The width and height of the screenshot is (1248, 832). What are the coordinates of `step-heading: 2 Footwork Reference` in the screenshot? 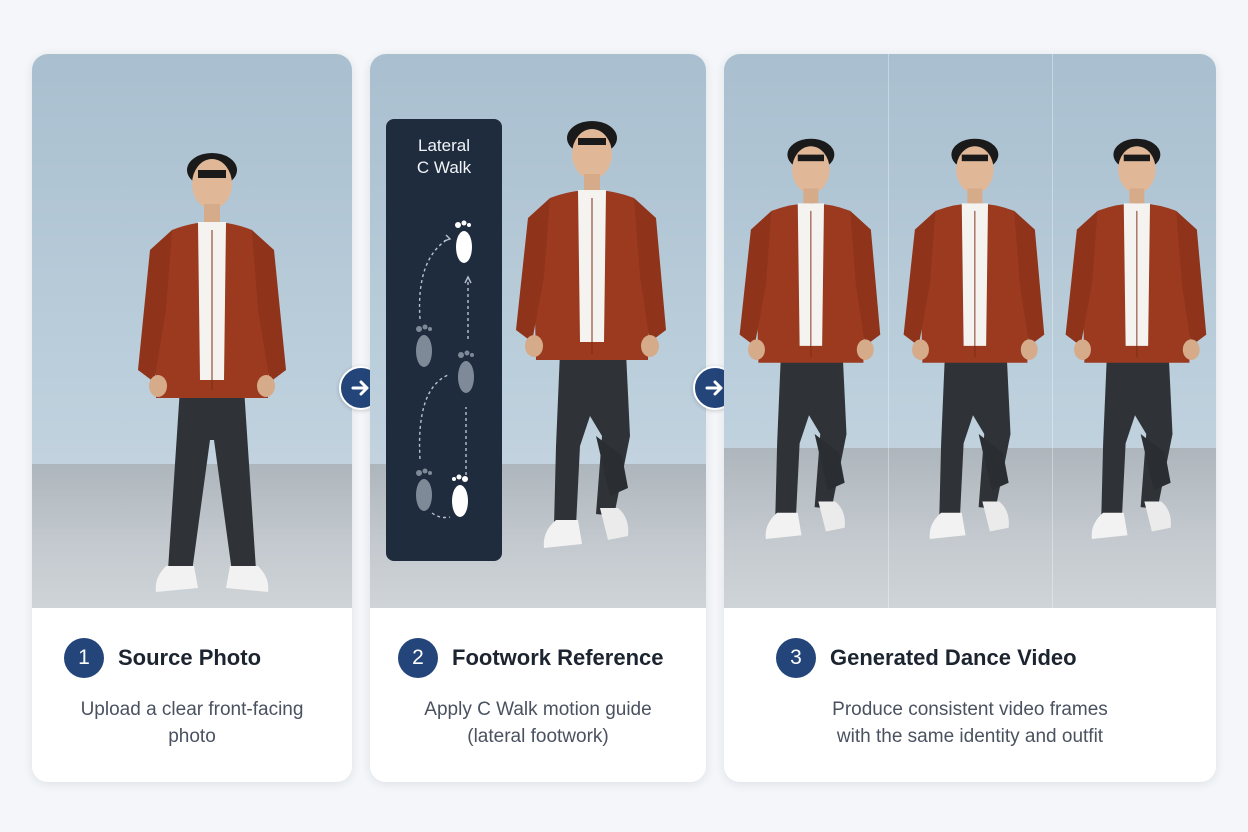 It's located at (531, 658).